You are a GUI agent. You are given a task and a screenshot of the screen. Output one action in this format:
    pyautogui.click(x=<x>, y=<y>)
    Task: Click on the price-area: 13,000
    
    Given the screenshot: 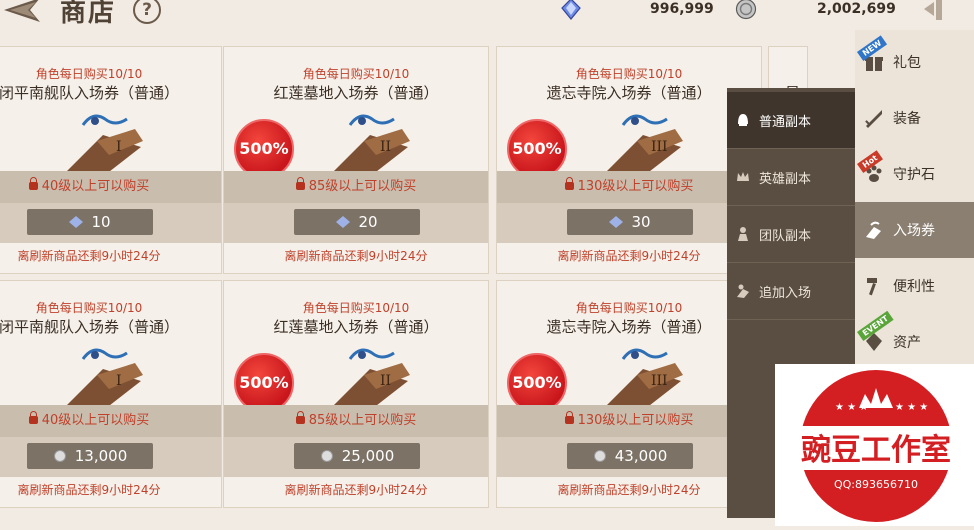 What is the action you would take?
    pyautogui.click(x=110, y=457)
    